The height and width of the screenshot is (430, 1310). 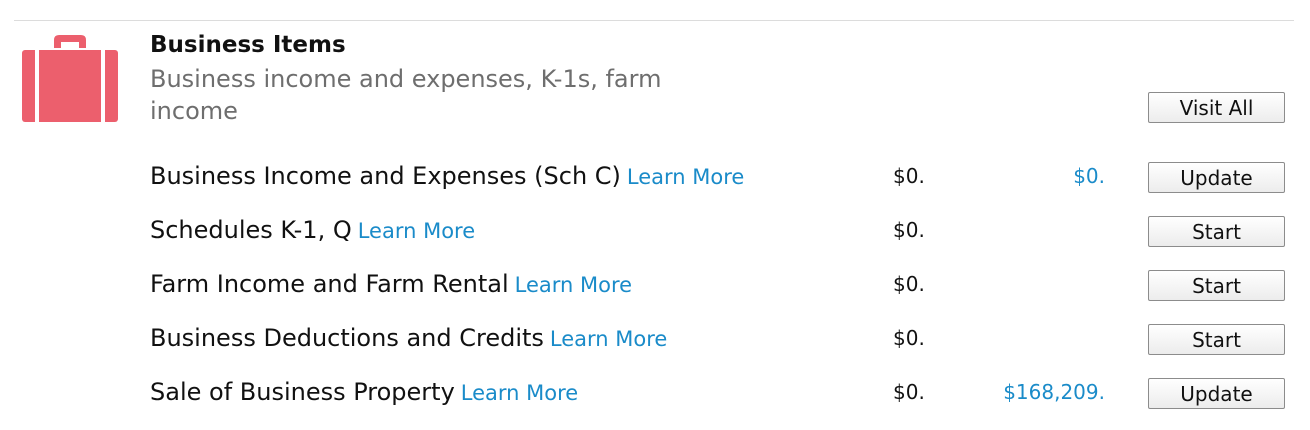 What do you see at coordinates (1089, 176) in the screenshot?
I see `current-year-amount: $0.` at bounding box center [1089, 176].